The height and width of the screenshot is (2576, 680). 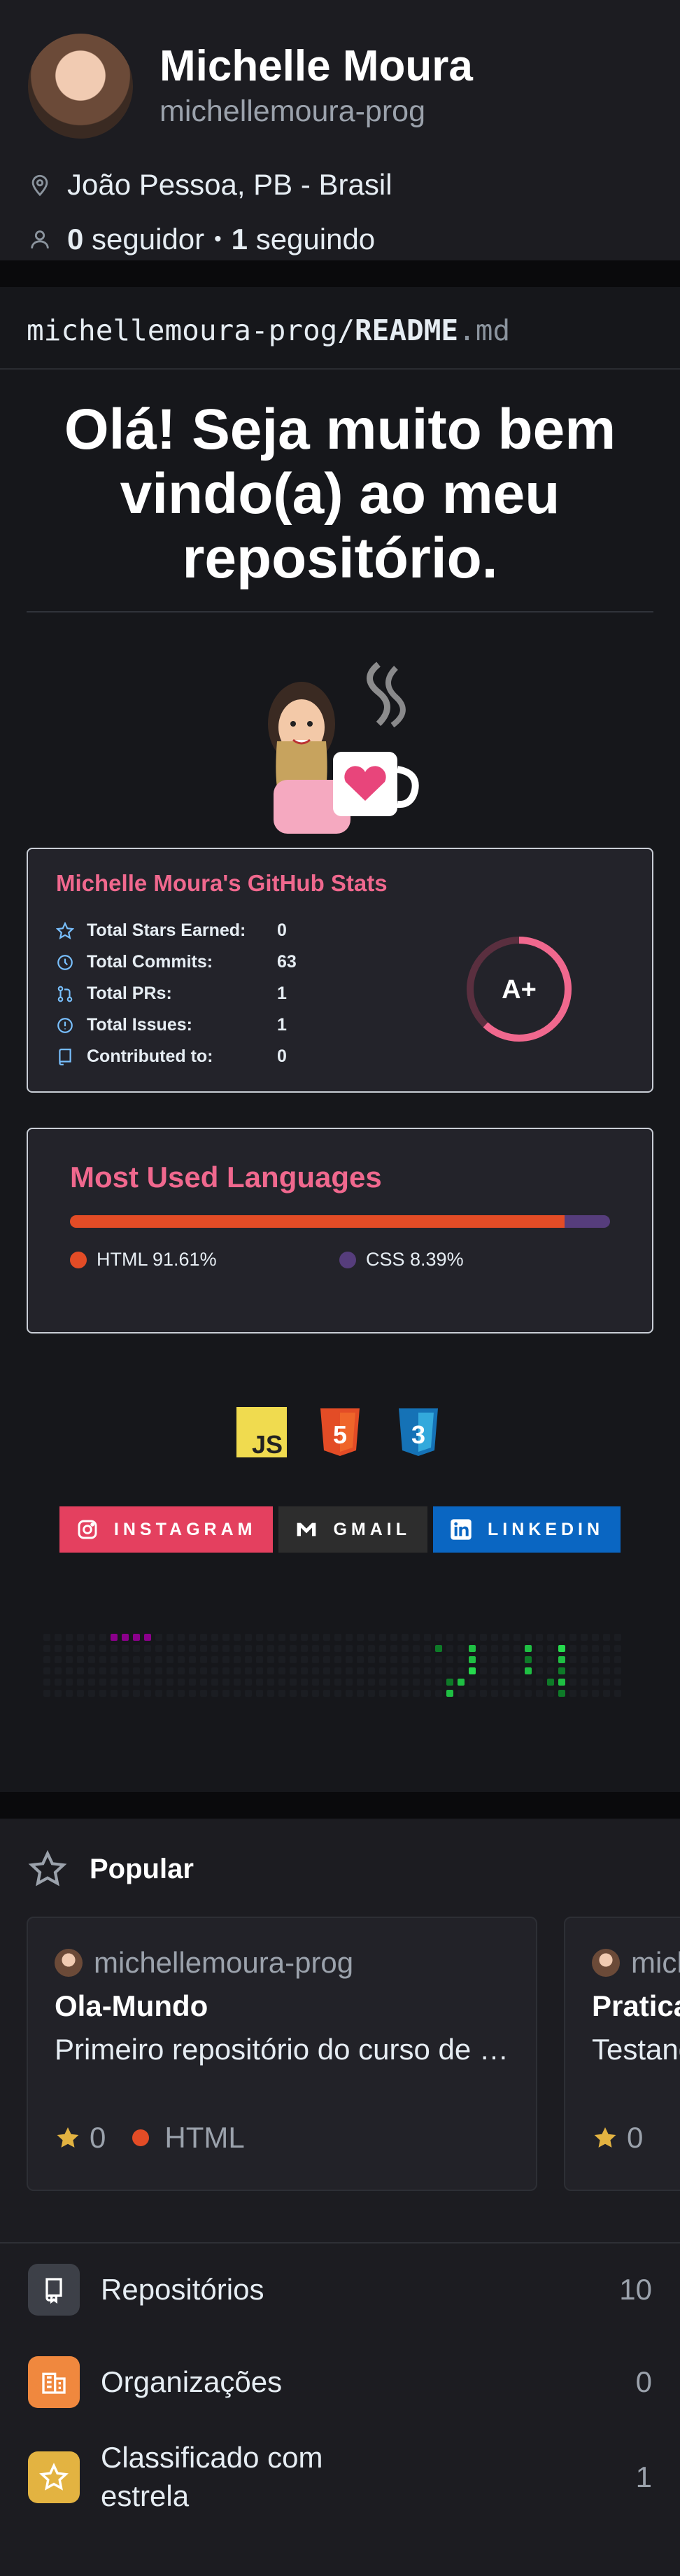 What do you see at coordinates (407, 330) in the screenshot?
I see `readme-path-name: README` at bounding box center [407, 330].